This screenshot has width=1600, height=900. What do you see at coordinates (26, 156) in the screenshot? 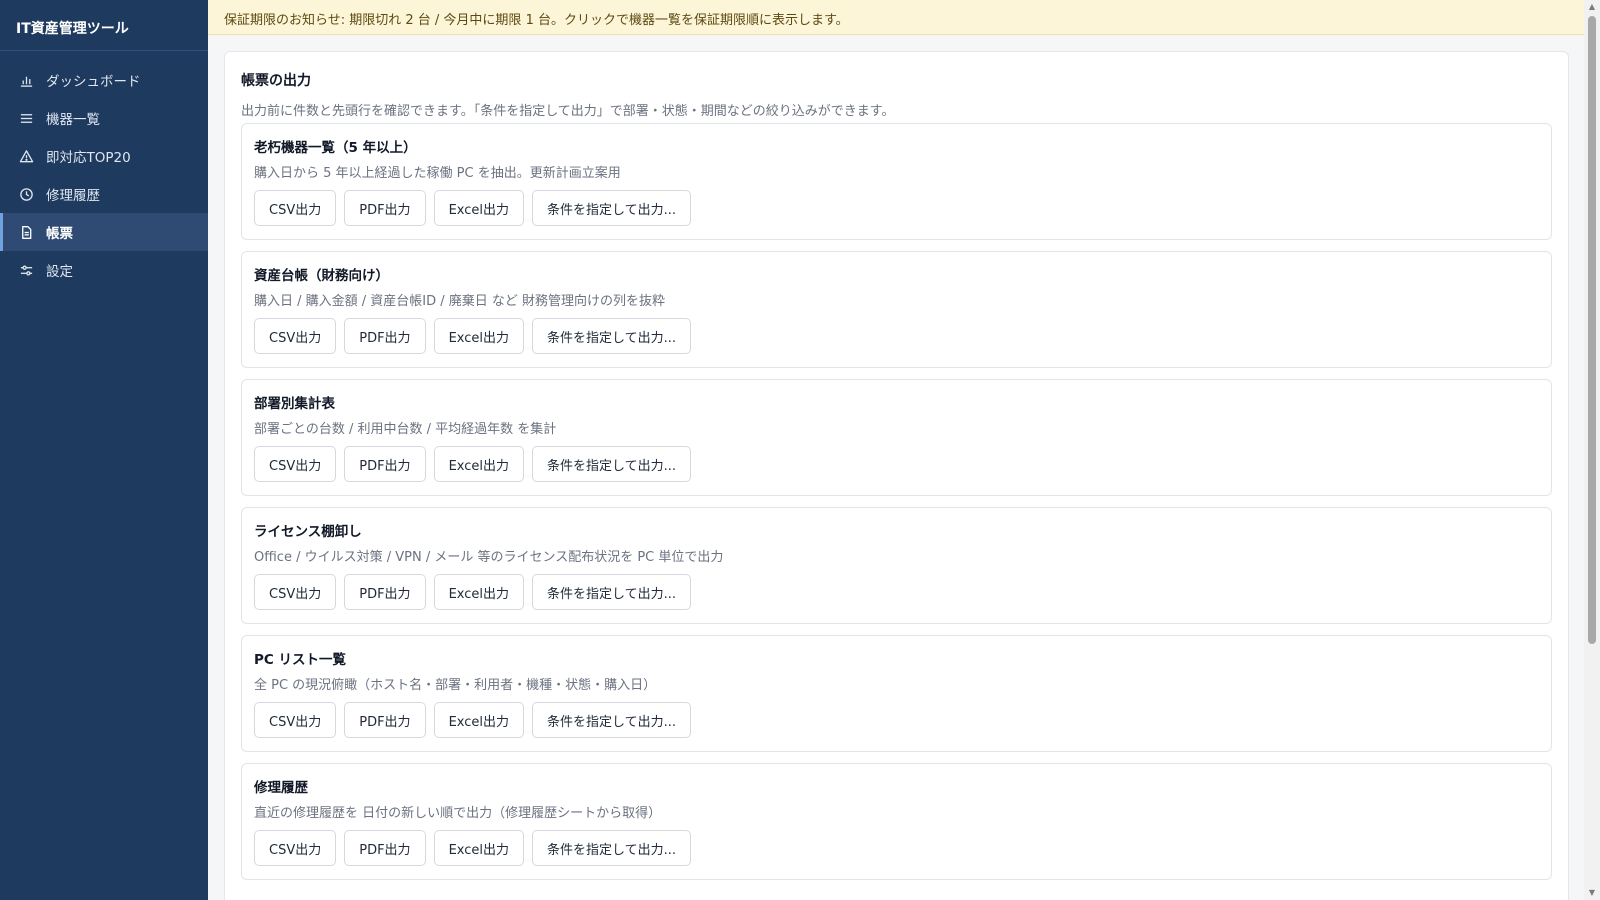
I see `warning-icon` at bounding box center [26, 156].